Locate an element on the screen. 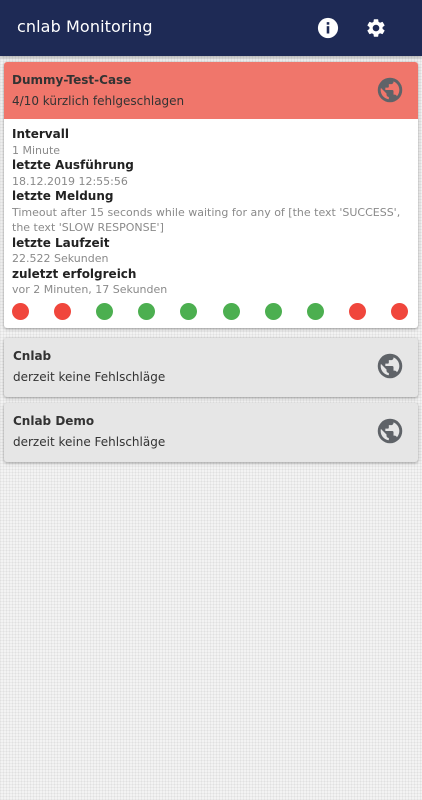 This screenshot has height=800, width=422. app-bar: cnlab Monitoring is located at coordinates (211, 28).